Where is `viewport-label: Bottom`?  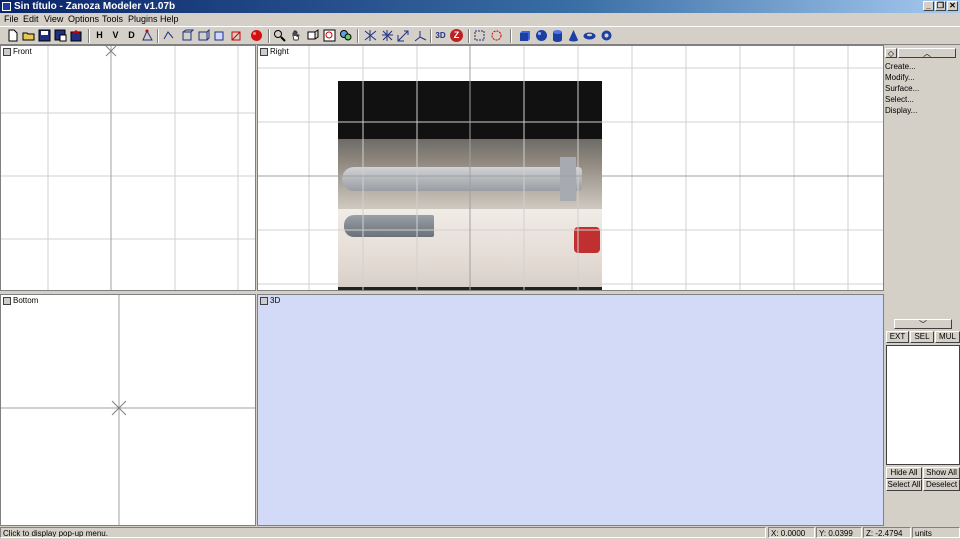
viewport-label: Bottom is located at coordinates (26, 300).